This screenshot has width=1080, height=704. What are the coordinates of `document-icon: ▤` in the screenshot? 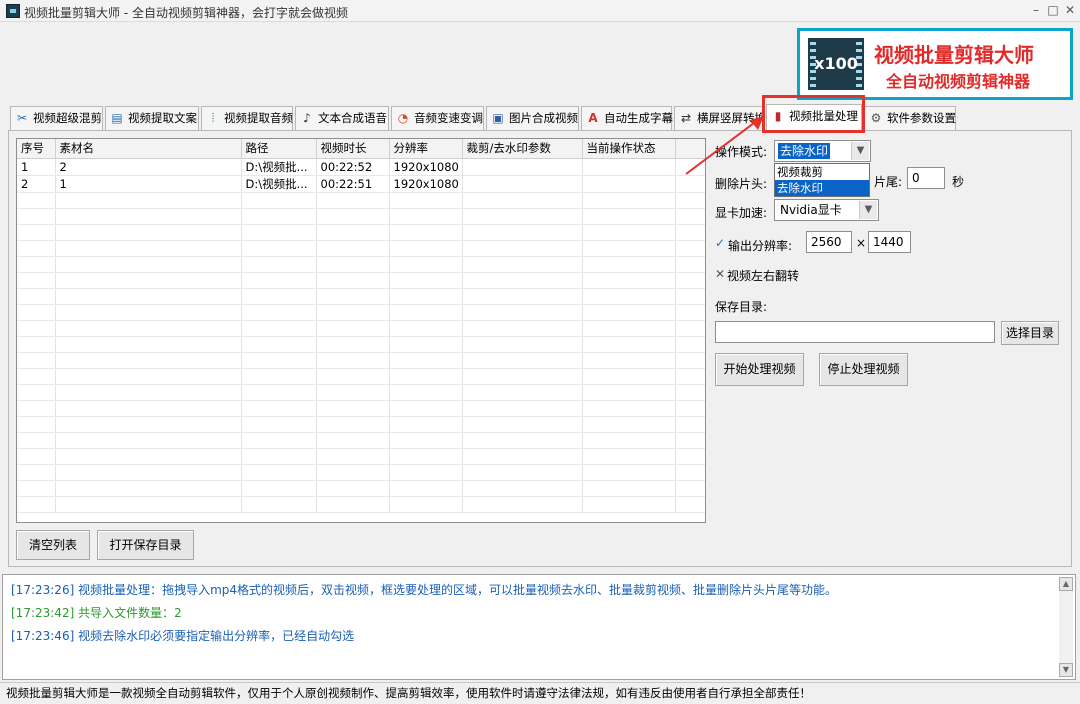 It's located at (117, 118).